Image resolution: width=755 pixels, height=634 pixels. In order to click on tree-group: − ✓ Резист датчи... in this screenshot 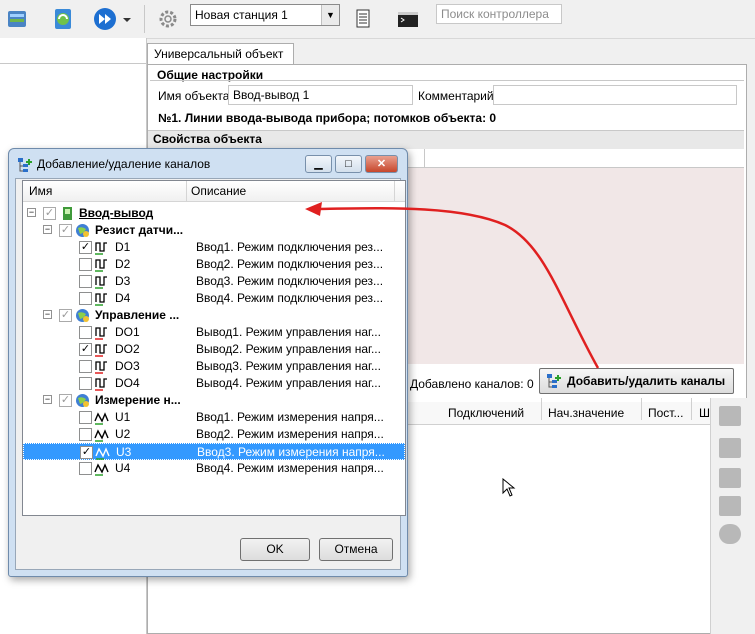, I will do `click(214, 230)`.